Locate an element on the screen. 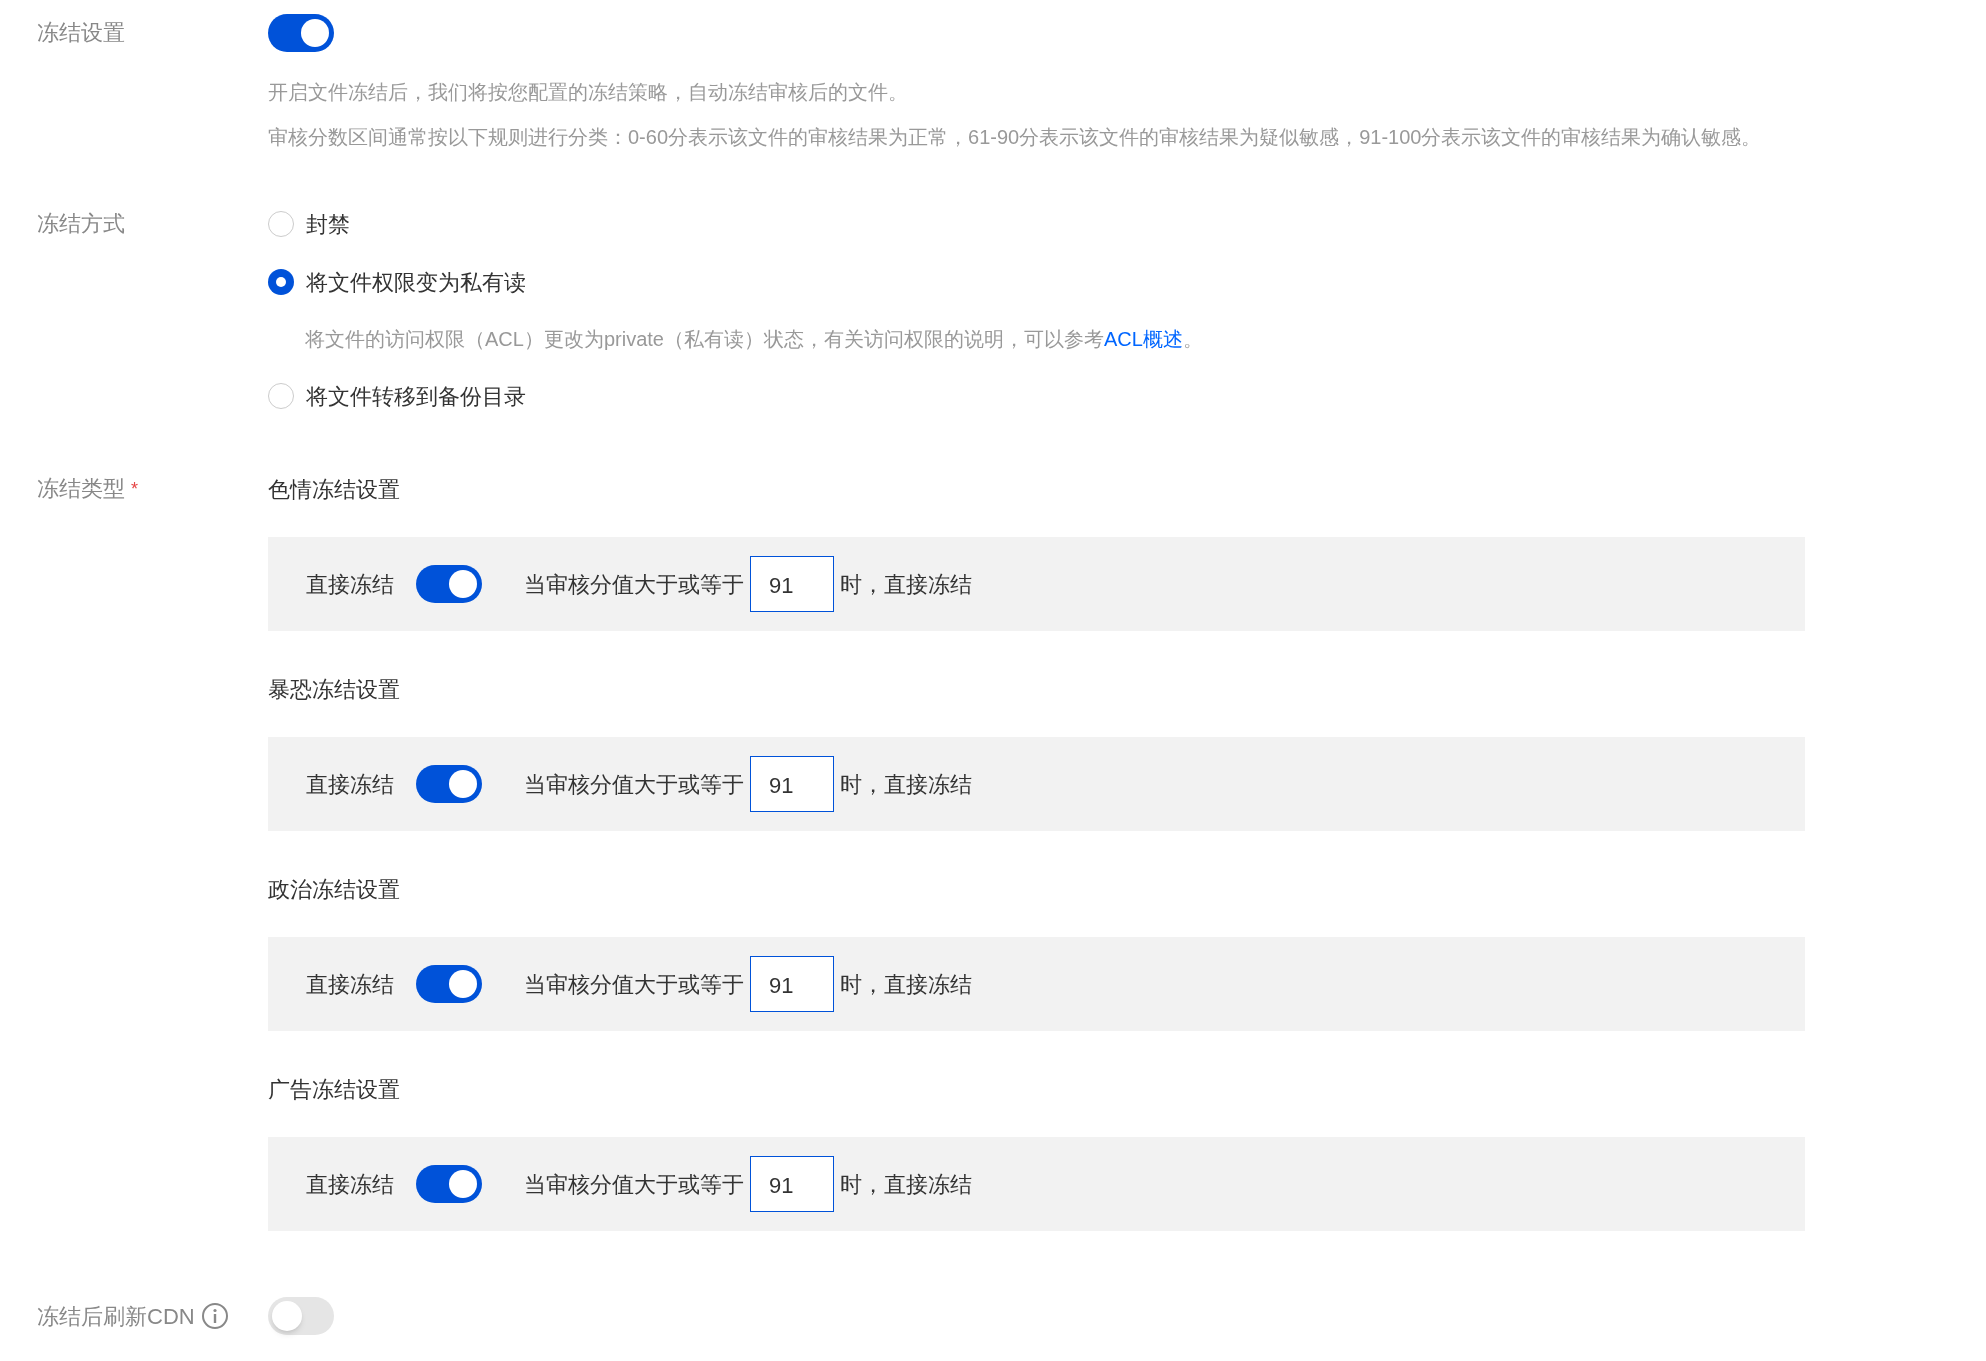 The height and width of the screenshot is (1361, 1986). description-text: 开启文件冻结后，我们将按您配置的冻结策略，自动冻结审核后的文件。 is located at coordinates (588, 92).